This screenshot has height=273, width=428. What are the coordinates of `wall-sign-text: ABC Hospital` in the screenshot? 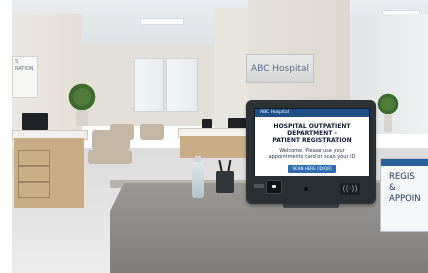 It's located at (280, 68).